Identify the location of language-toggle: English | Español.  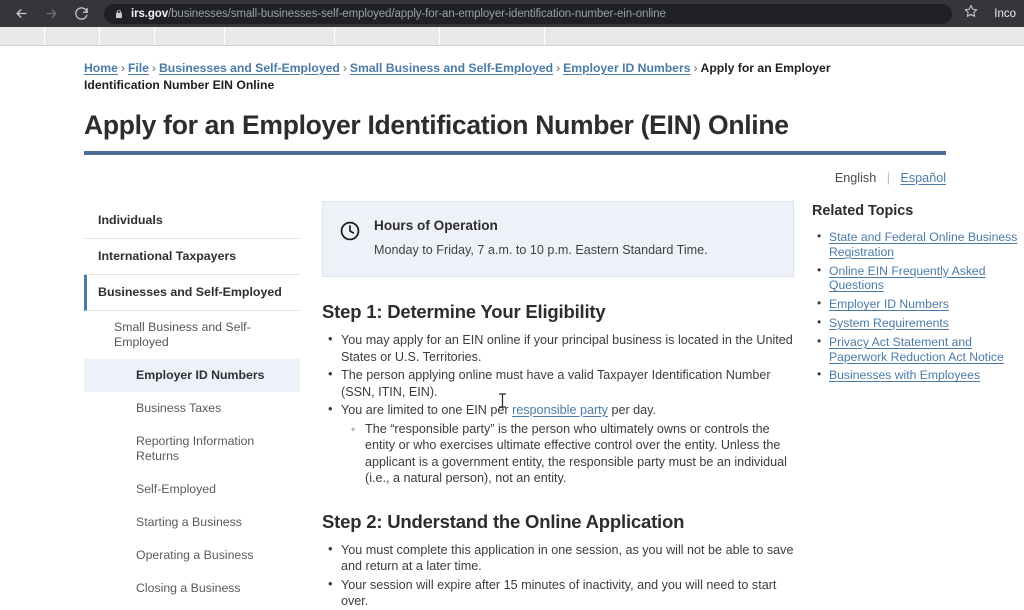
(515, 178).